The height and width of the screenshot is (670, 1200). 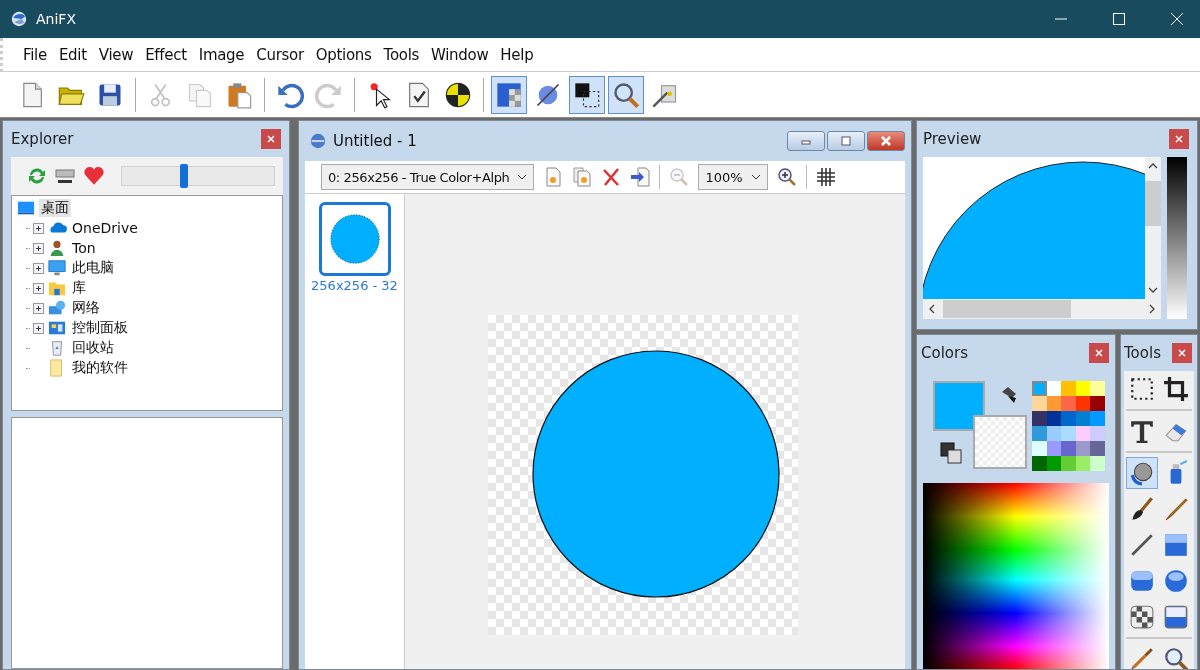 I want to click on checkerboard-icon, so click(x=1142, y=617).